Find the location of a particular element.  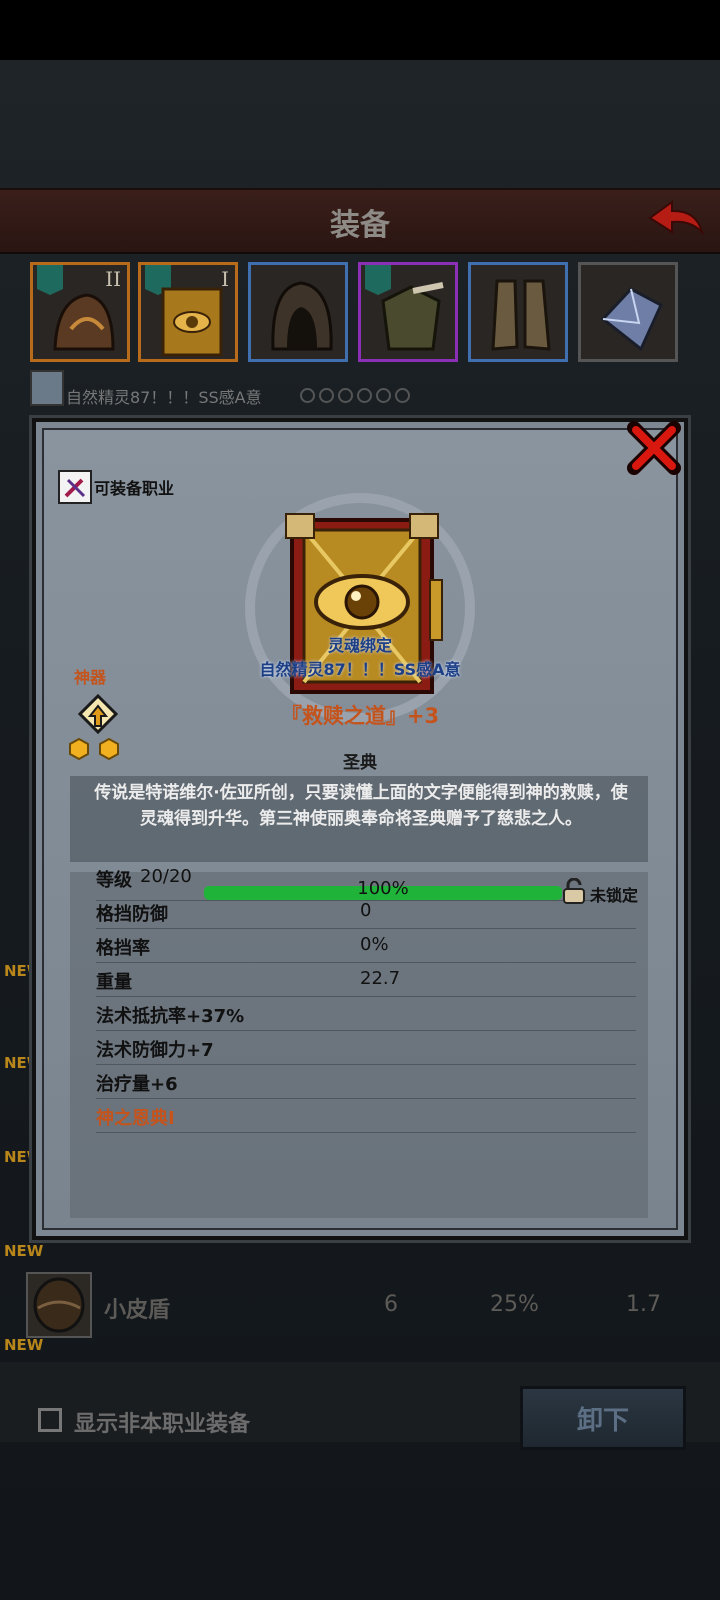

stat-row: 重量 22.7 is located at coordinates (366, 980).